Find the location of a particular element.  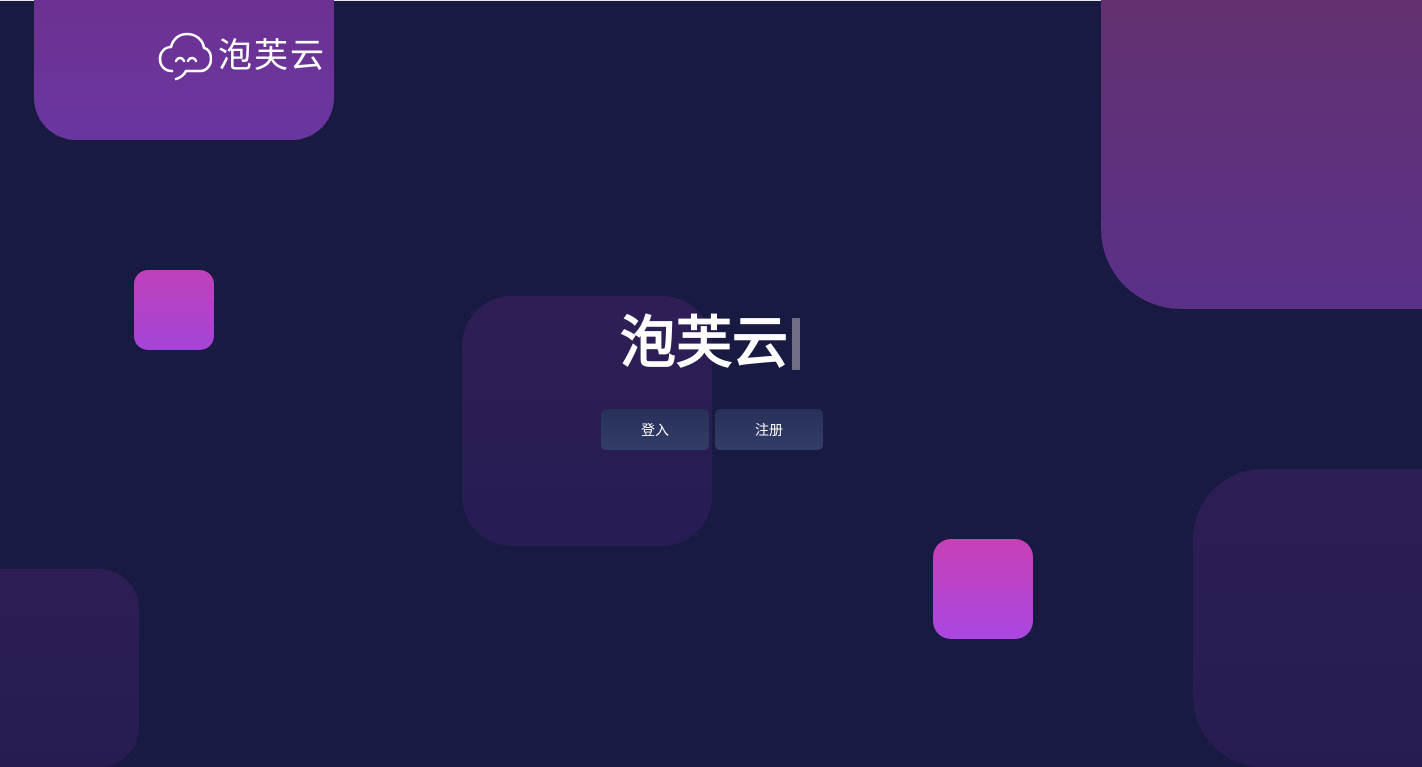

decor-square-bottom is located at coordinates (983, 589).